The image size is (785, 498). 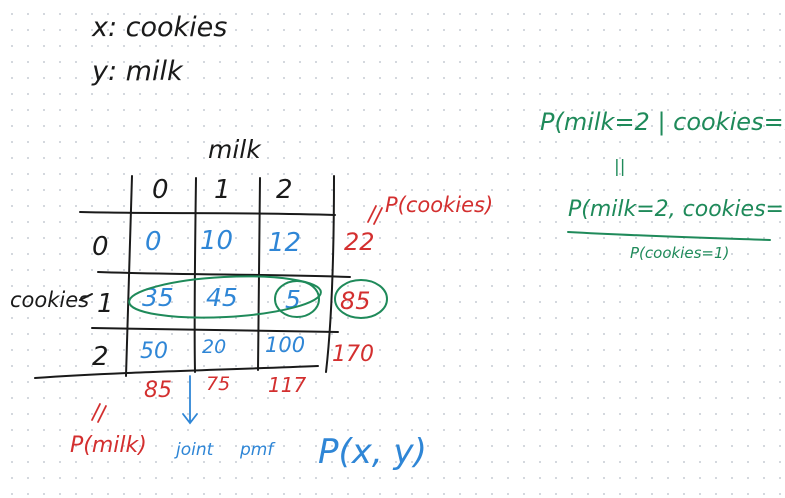 What do you see at coordinates (100, 357) in the screenshot?
I see `row-header-2: 2` at bounding box center [100, 357].